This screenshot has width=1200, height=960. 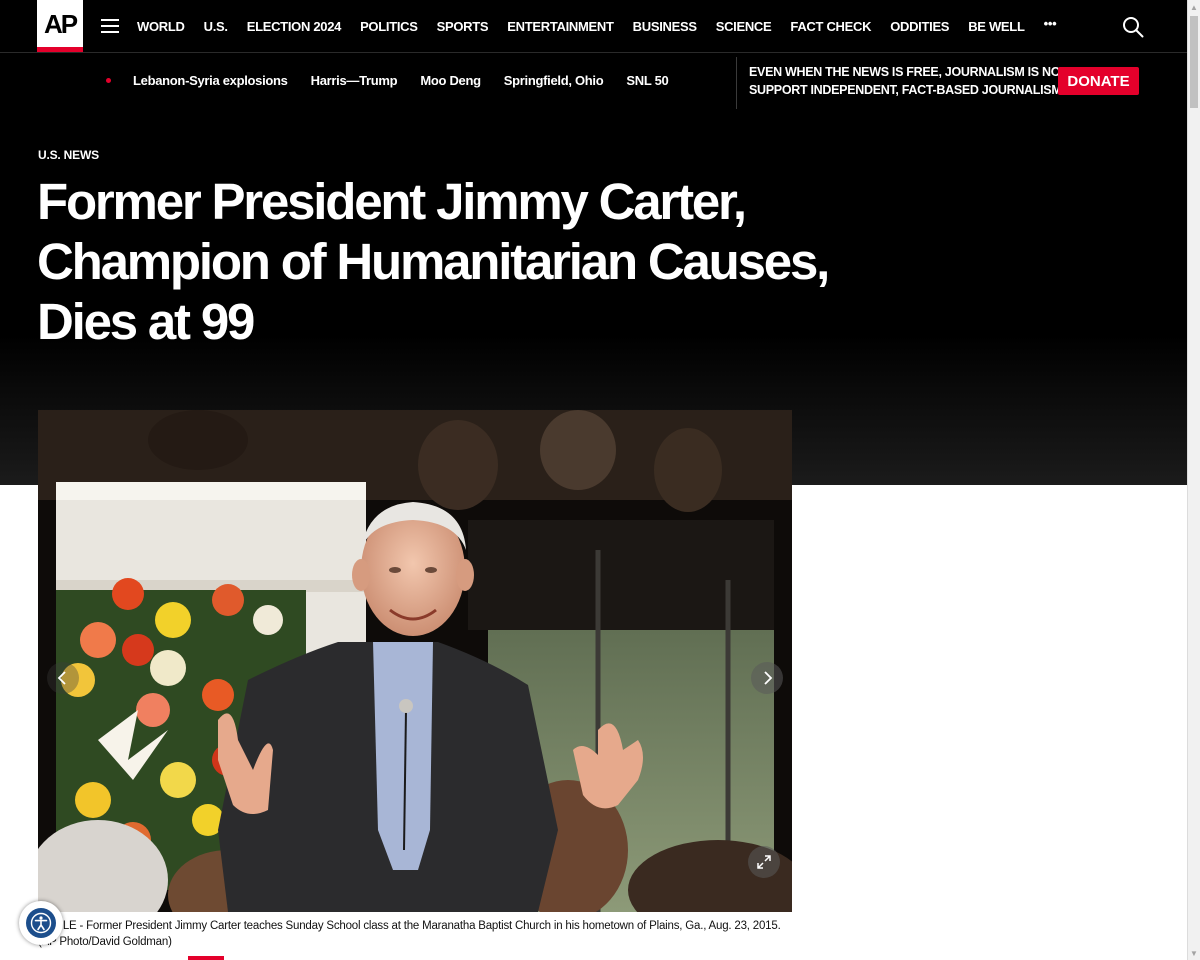 What do you see at coordinates (450, 80) in the screenshot?
I see `trending-item: Moo Deng` at bounding box center [450, 80].